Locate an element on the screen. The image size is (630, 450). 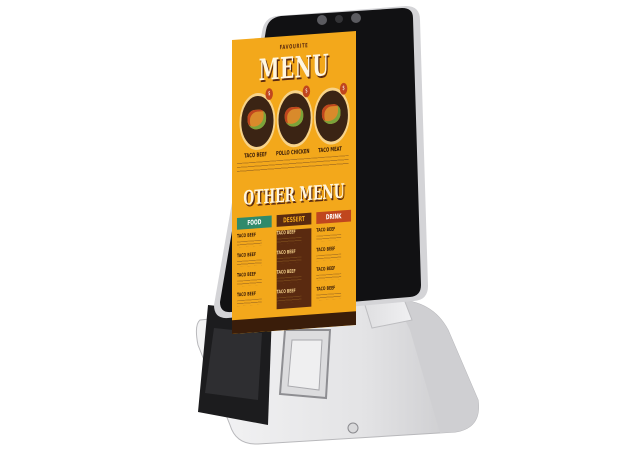
food-list: TACO BEEF TACO BEEF TACO BEEF TACO BEEF is located at coordinates (254, 271).